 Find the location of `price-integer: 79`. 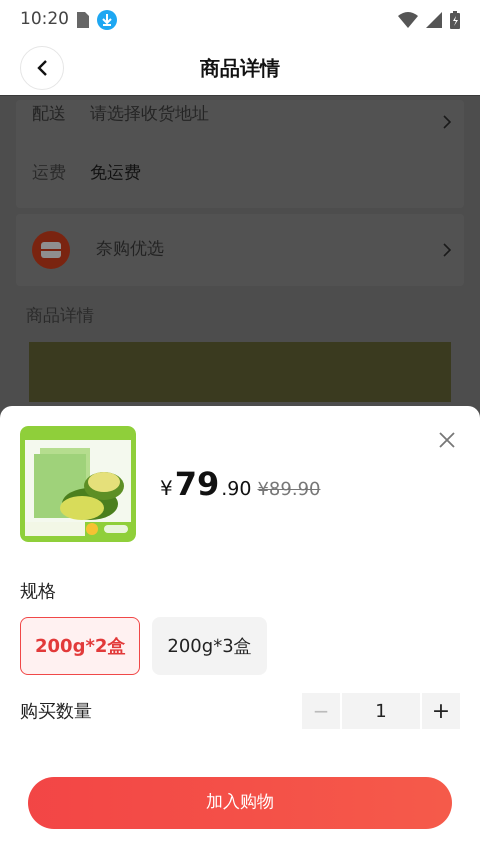

price-integer: 79 is located at coordinates (197, 484).